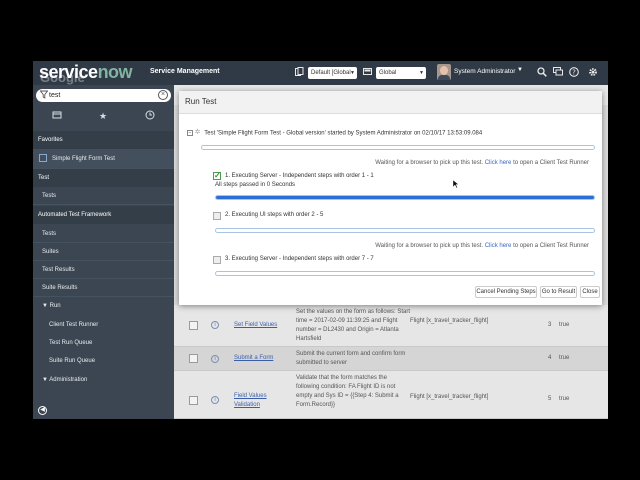 The height and width of the screenshot is (480, 640). What do you see at coordinates (398, 147) in the screenshot?
I see `test-progress-bar` at bounding box center [398, 147].